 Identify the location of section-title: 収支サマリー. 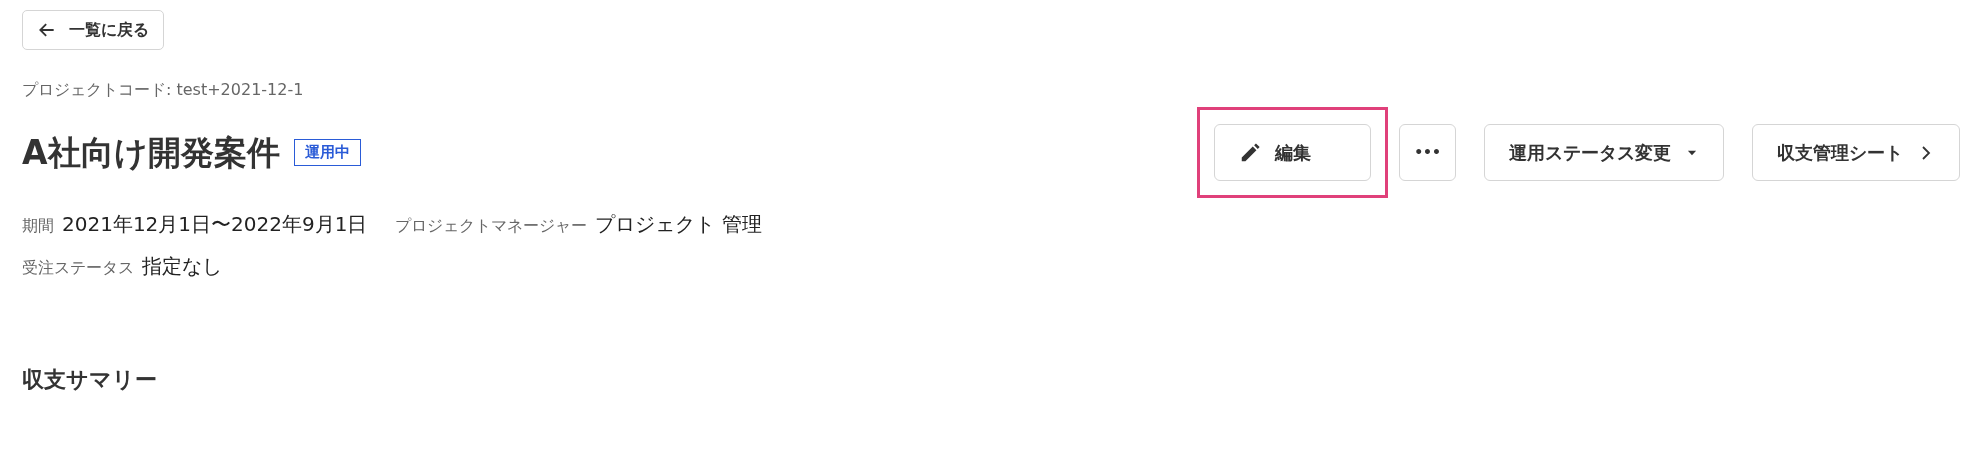
(90, 380).